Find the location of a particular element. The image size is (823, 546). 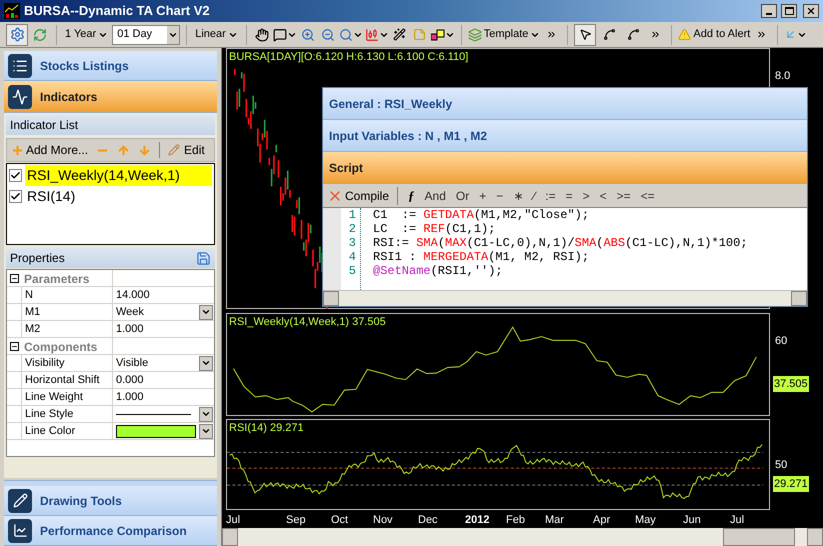

operator-button: = is located at coordinates (569, 195).